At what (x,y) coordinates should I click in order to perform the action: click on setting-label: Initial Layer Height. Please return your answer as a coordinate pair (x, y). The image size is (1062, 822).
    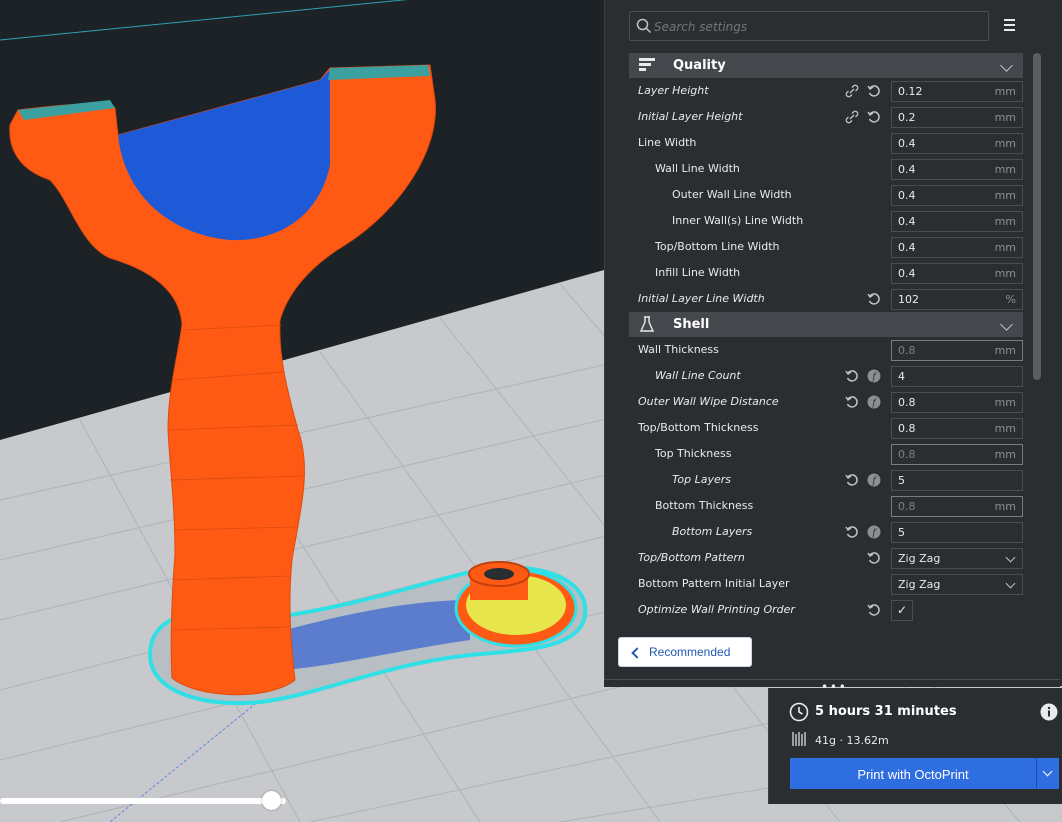
    Looking at the image, I should click on (690, 116).